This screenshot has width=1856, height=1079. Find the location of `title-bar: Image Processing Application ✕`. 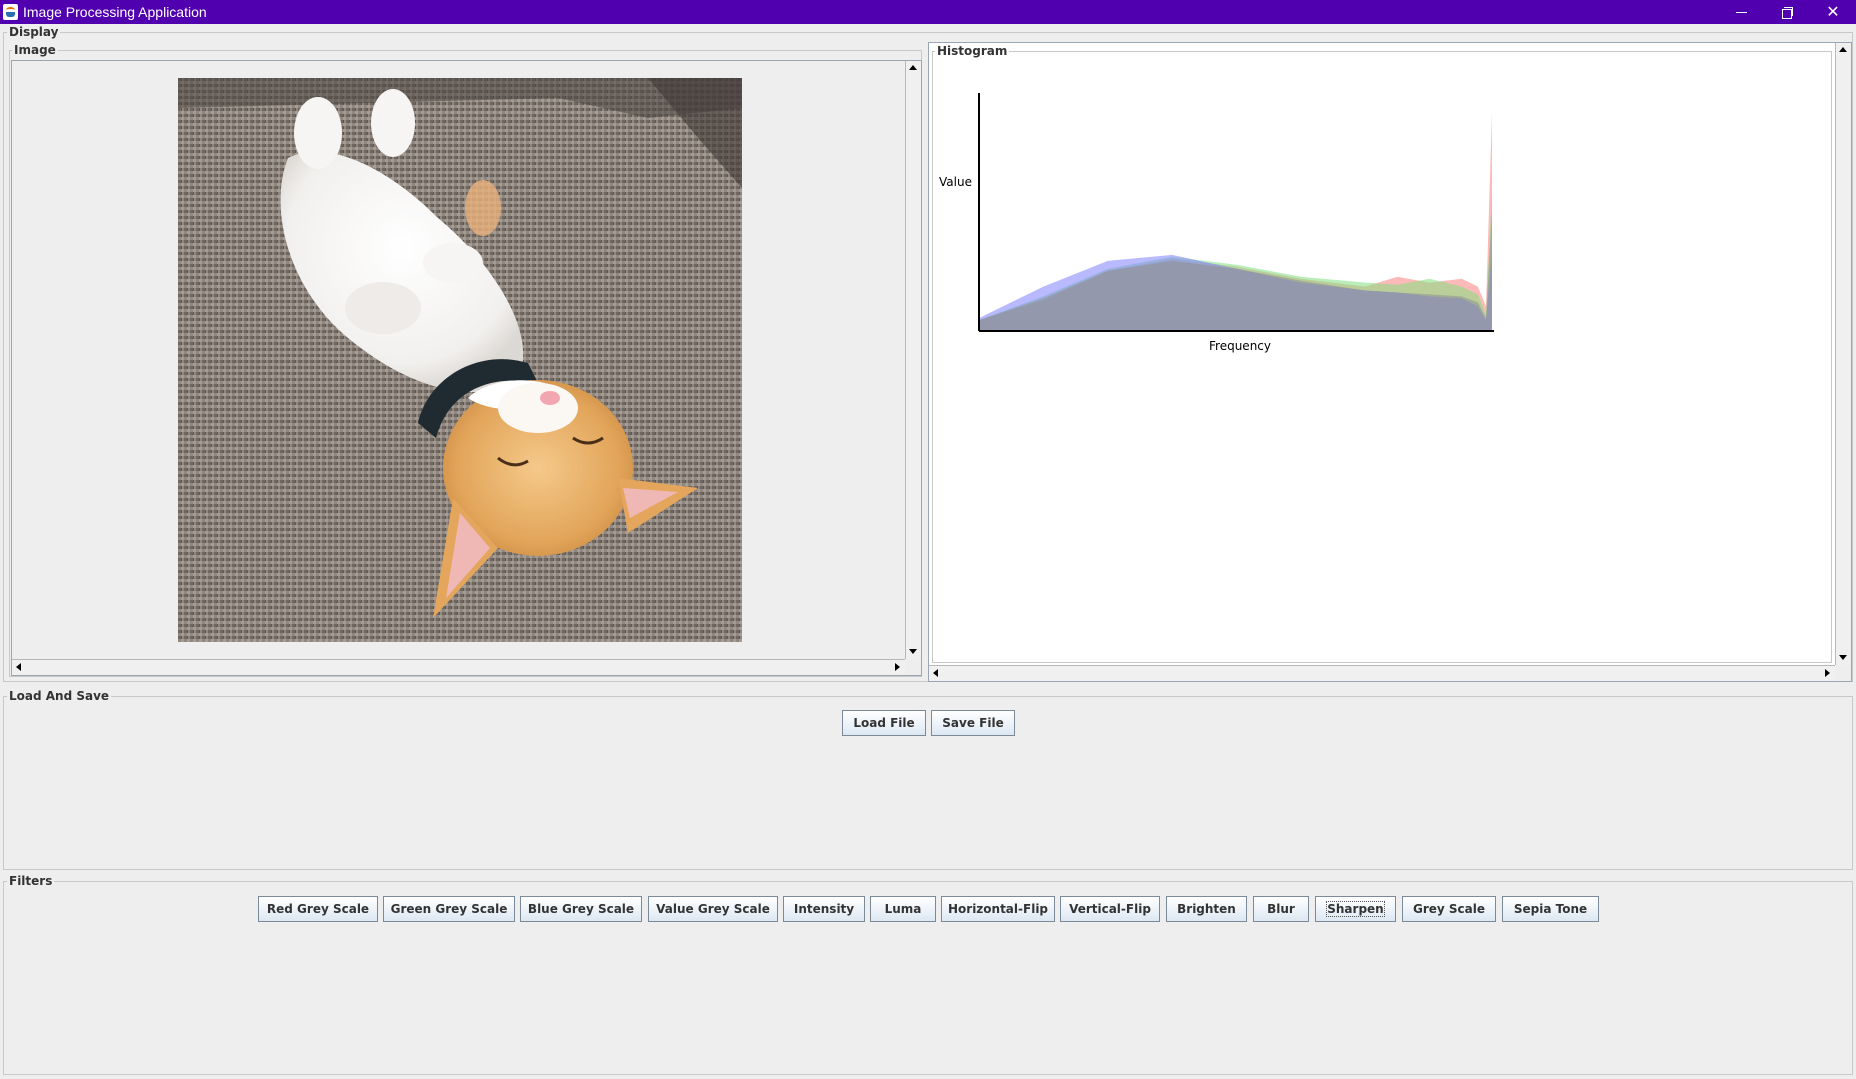

title-bar: Image Processing Application ✕ is located at coordinates (928, 12).